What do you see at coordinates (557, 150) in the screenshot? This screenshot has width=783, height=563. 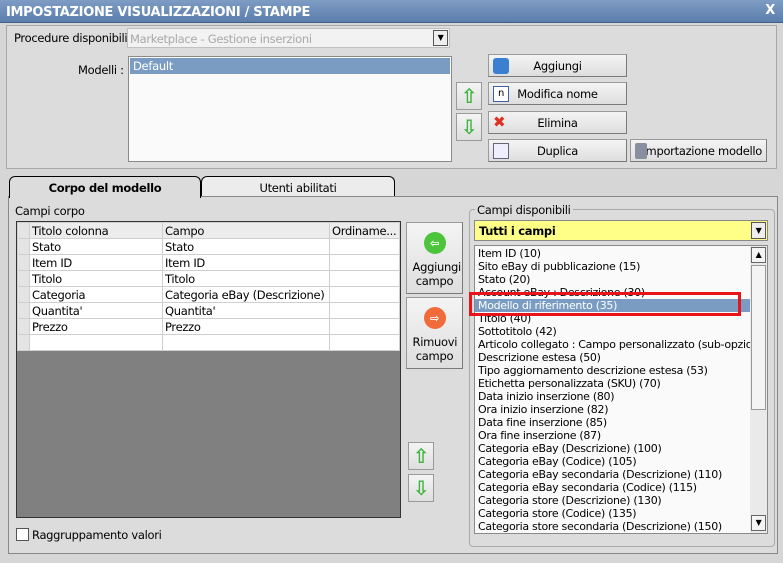 I see `duplica-button: Duplica` at bounding box center [557, 150].